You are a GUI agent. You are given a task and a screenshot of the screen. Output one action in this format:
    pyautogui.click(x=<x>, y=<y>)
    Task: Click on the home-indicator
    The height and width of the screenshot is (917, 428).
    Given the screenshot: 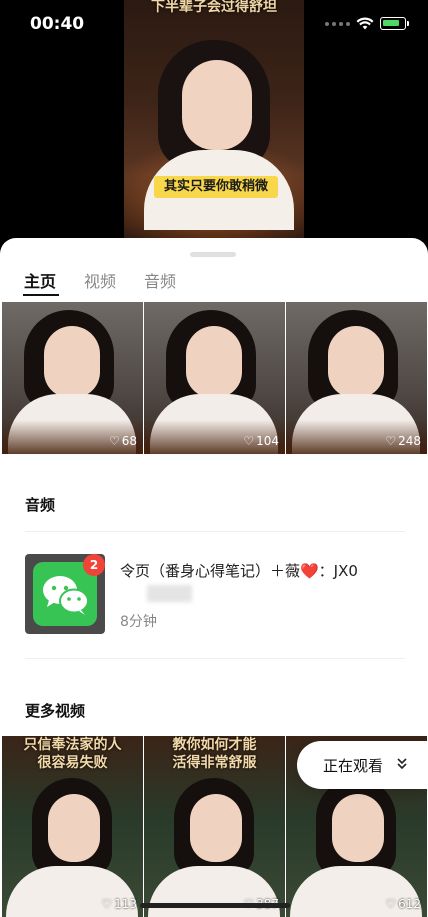 What is the action you would take?
    pyautogui.click(x=215, y=905)
    